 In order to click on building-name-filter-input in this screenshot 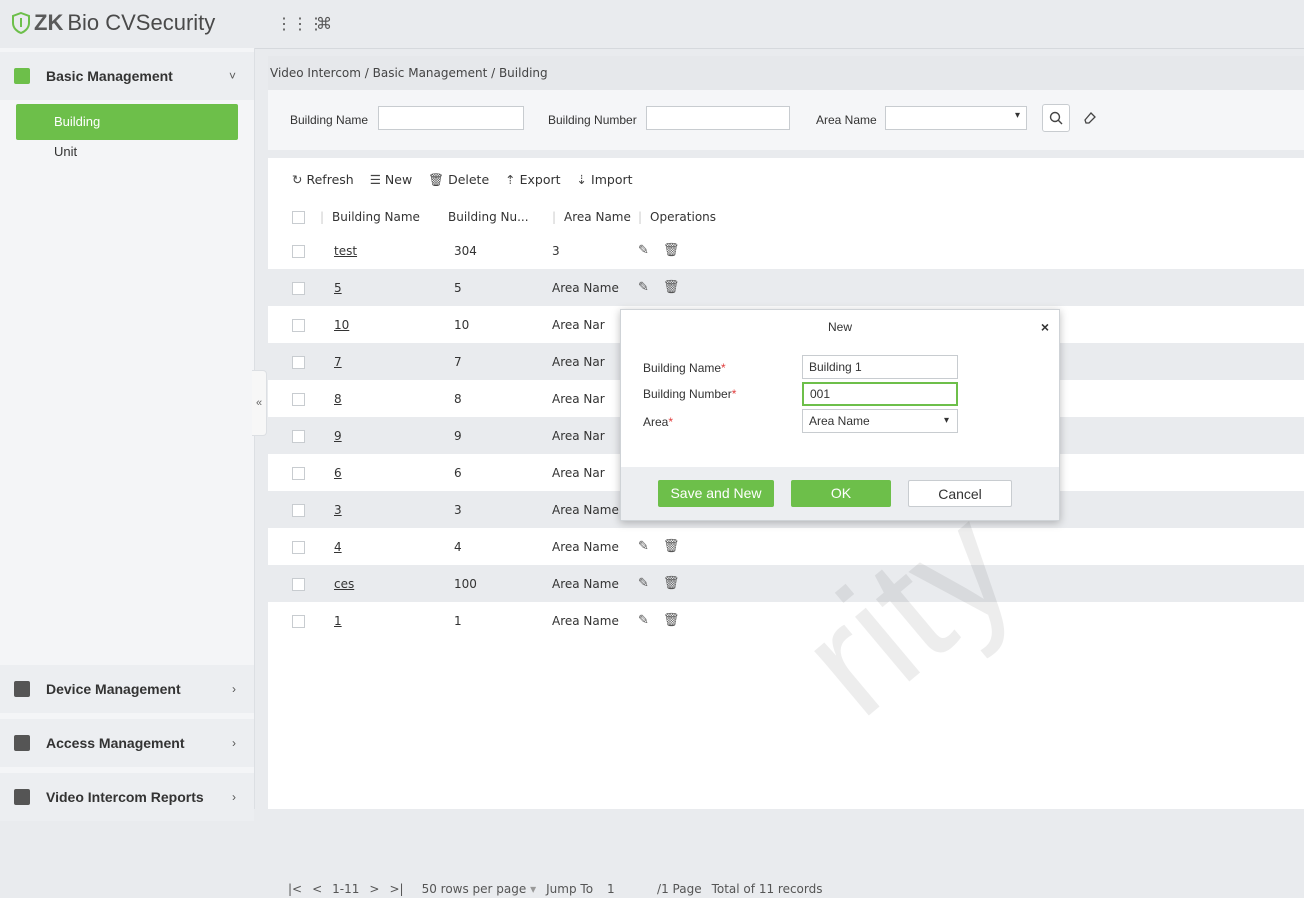, I will do `click(451, 118)`.